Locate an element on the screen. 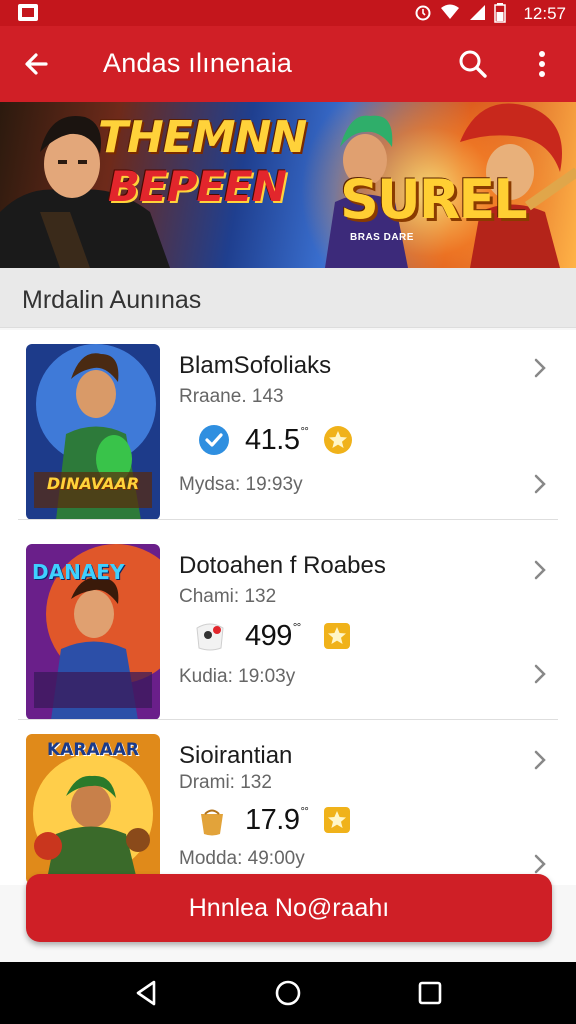 The height and width of the screenshot is (1024, 576). rating-value: 17.9°° is located at coordinates (277, 820).